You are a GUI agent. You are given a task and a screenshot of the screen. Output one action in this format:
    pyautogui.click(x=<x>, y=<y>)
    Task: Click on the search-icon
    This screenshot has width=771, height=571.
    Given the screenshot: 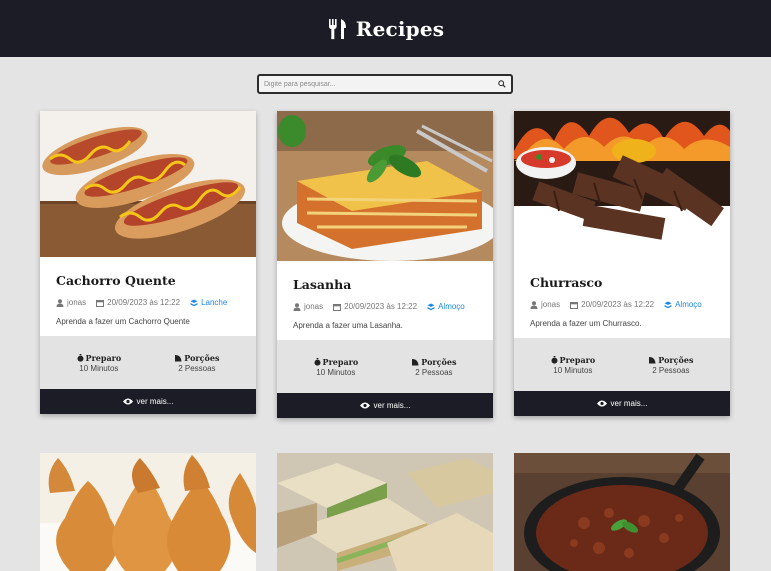 What is the action you would take?
    pyautogui.click(x=501, y=84)
    